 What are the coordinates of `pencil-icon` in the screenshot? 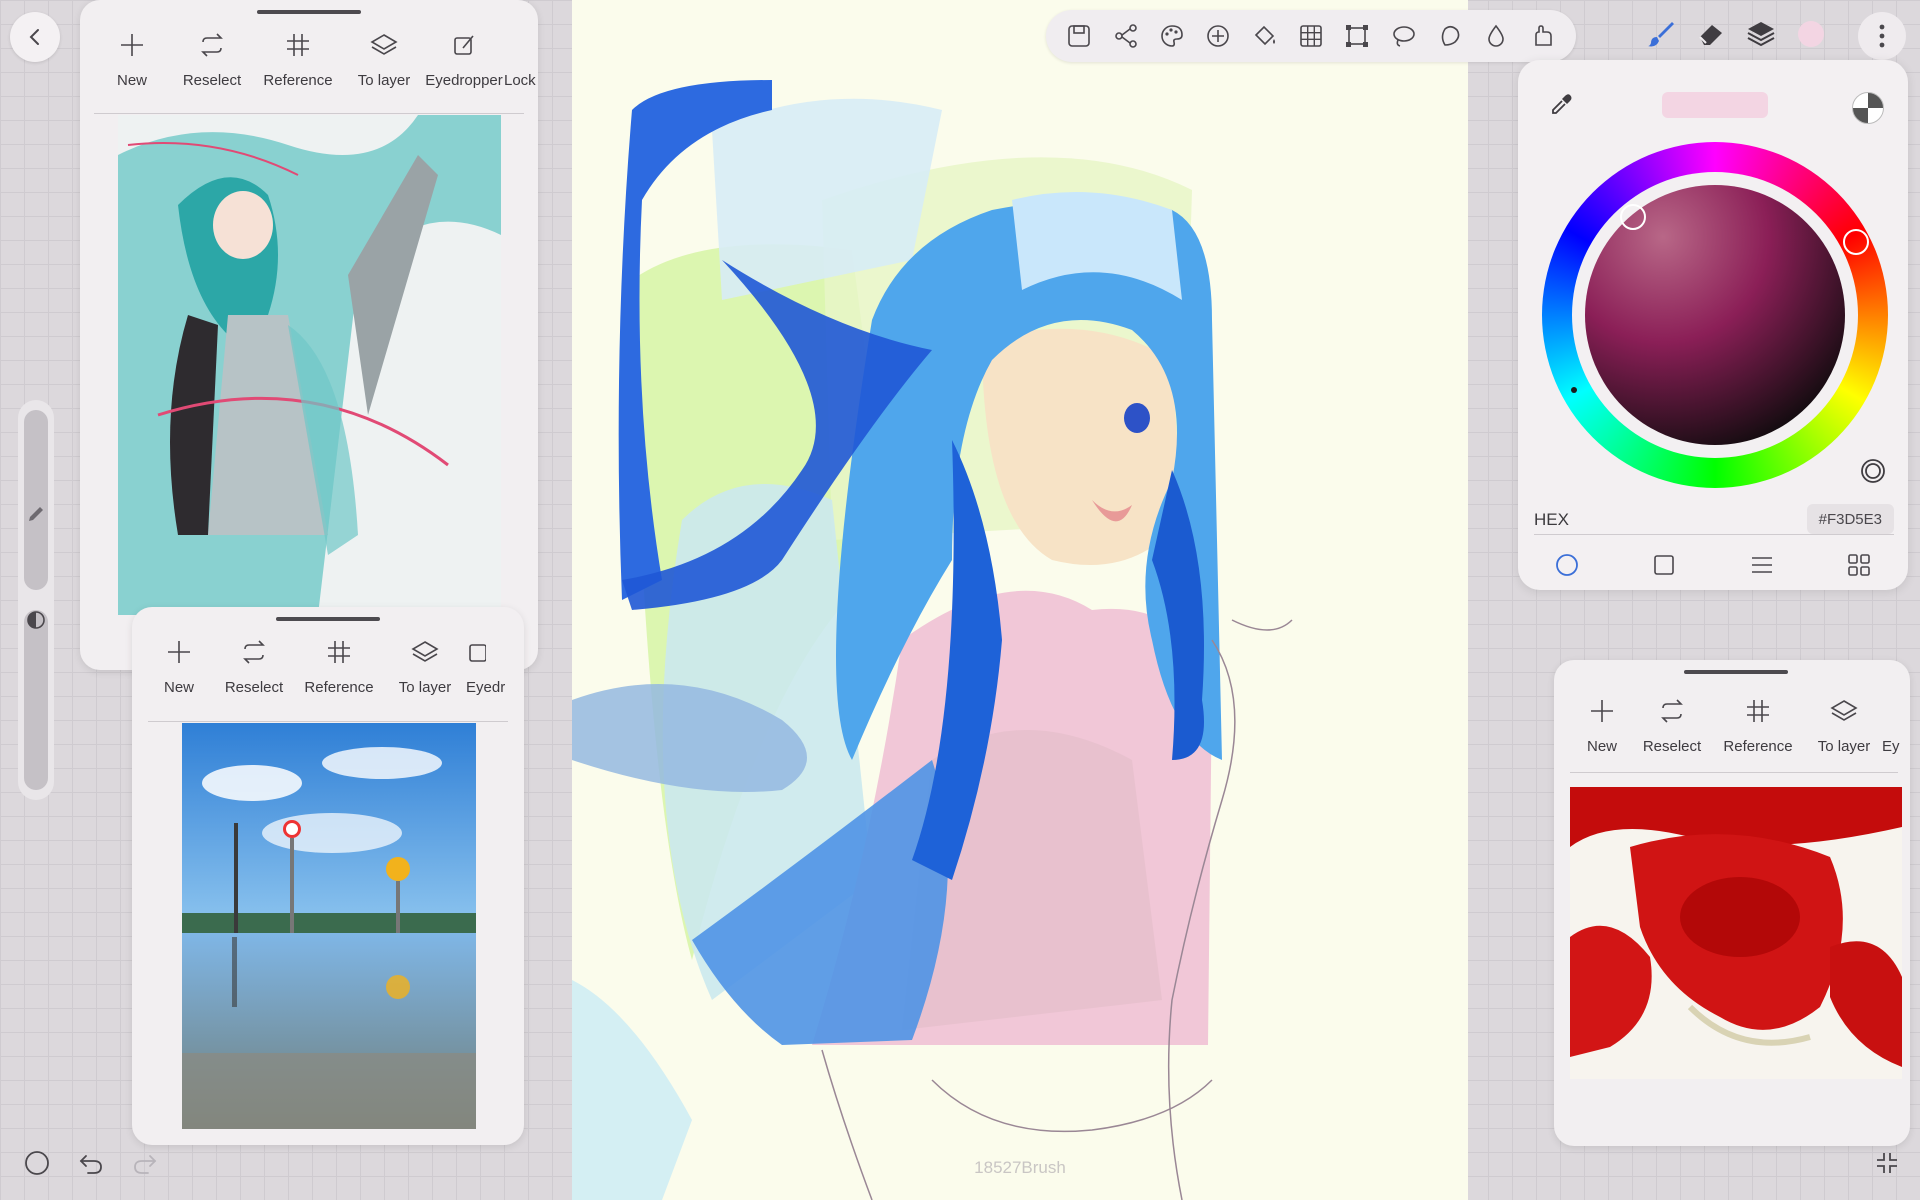 It's located at (36, 514).